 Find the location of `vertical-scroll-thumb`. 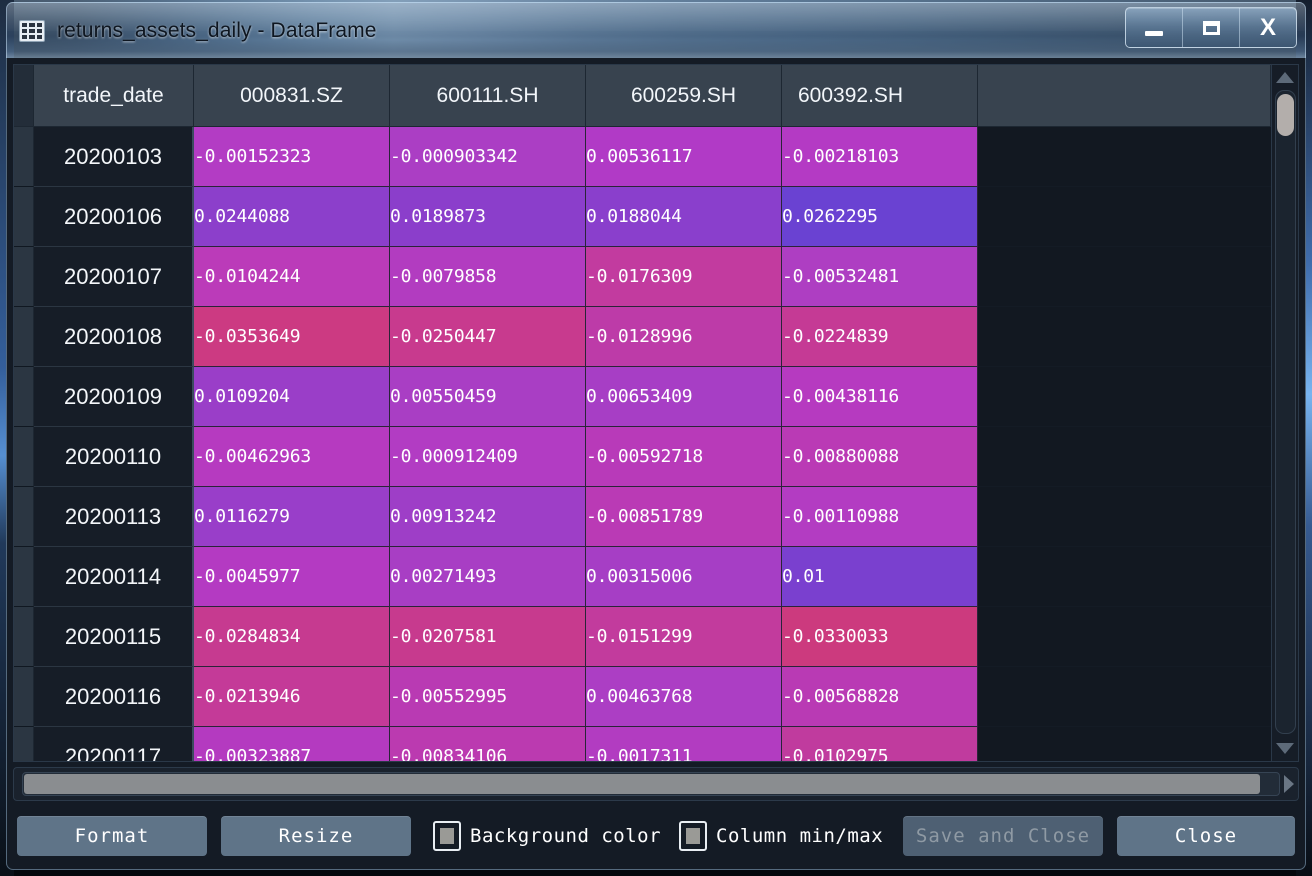

vertical-scroll-thumb is located at coordinates (1285, 115).